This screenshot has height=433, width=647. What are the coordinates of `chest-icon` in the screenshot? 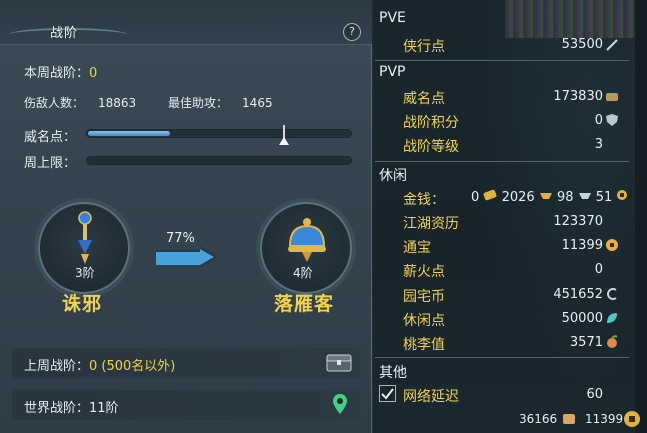 It's located at (339, 363).